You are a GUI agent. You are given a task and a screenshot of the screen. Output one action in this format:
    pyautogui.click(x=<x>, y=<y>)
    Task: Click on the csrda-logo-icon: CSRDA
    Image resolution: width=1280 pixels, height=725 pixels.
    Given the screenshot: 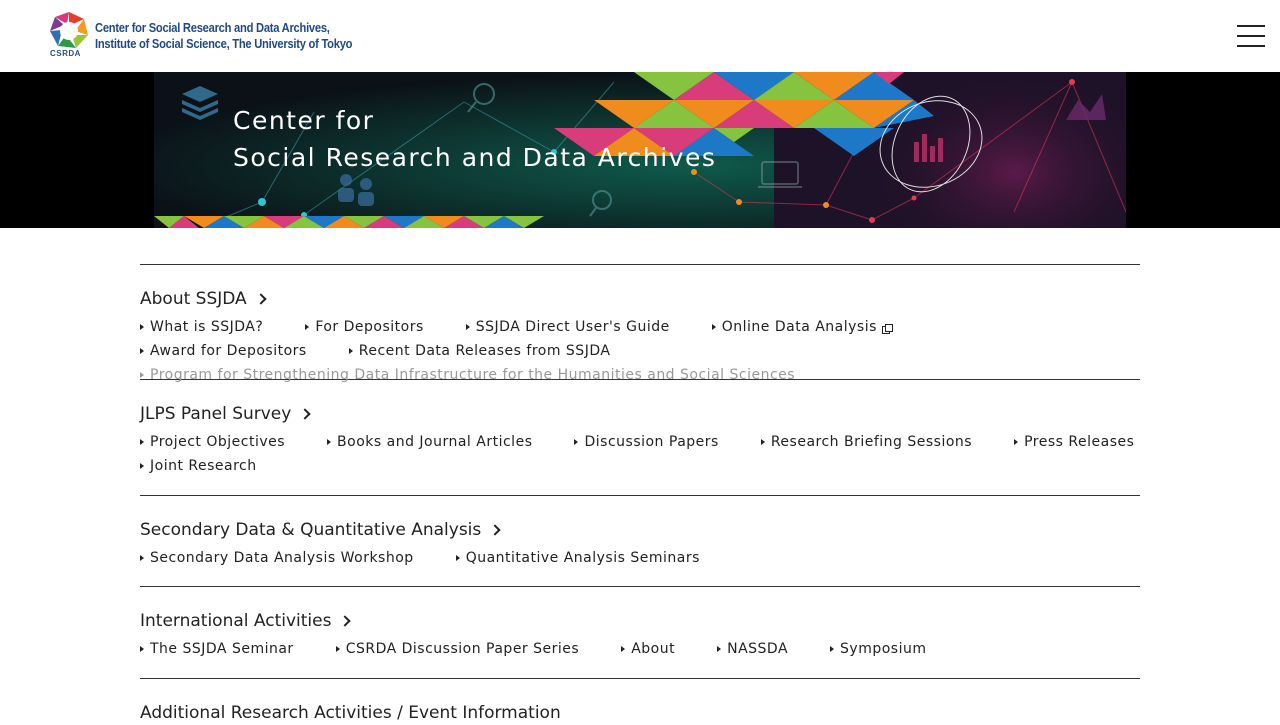 What is the action you would take?
    pyautogui.click(x=69, y=35)
    